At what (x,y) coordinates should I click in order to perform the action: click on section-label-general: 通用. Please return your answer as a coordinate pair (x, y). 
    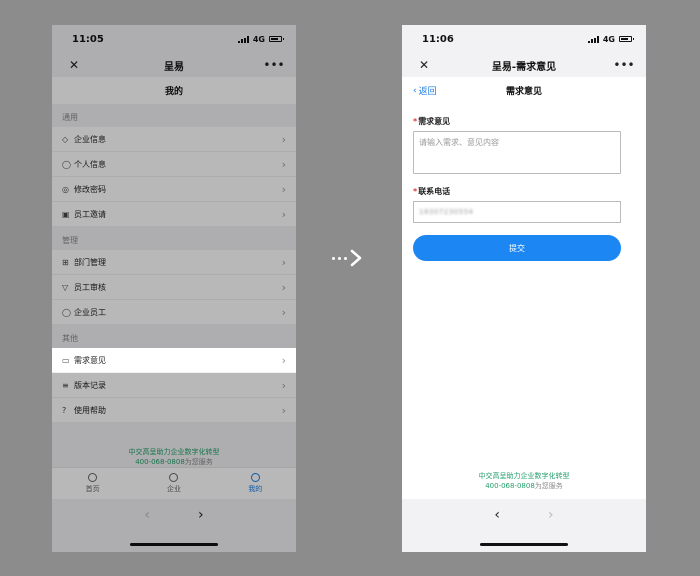
    Looking at the image, I should click on (70, 117).